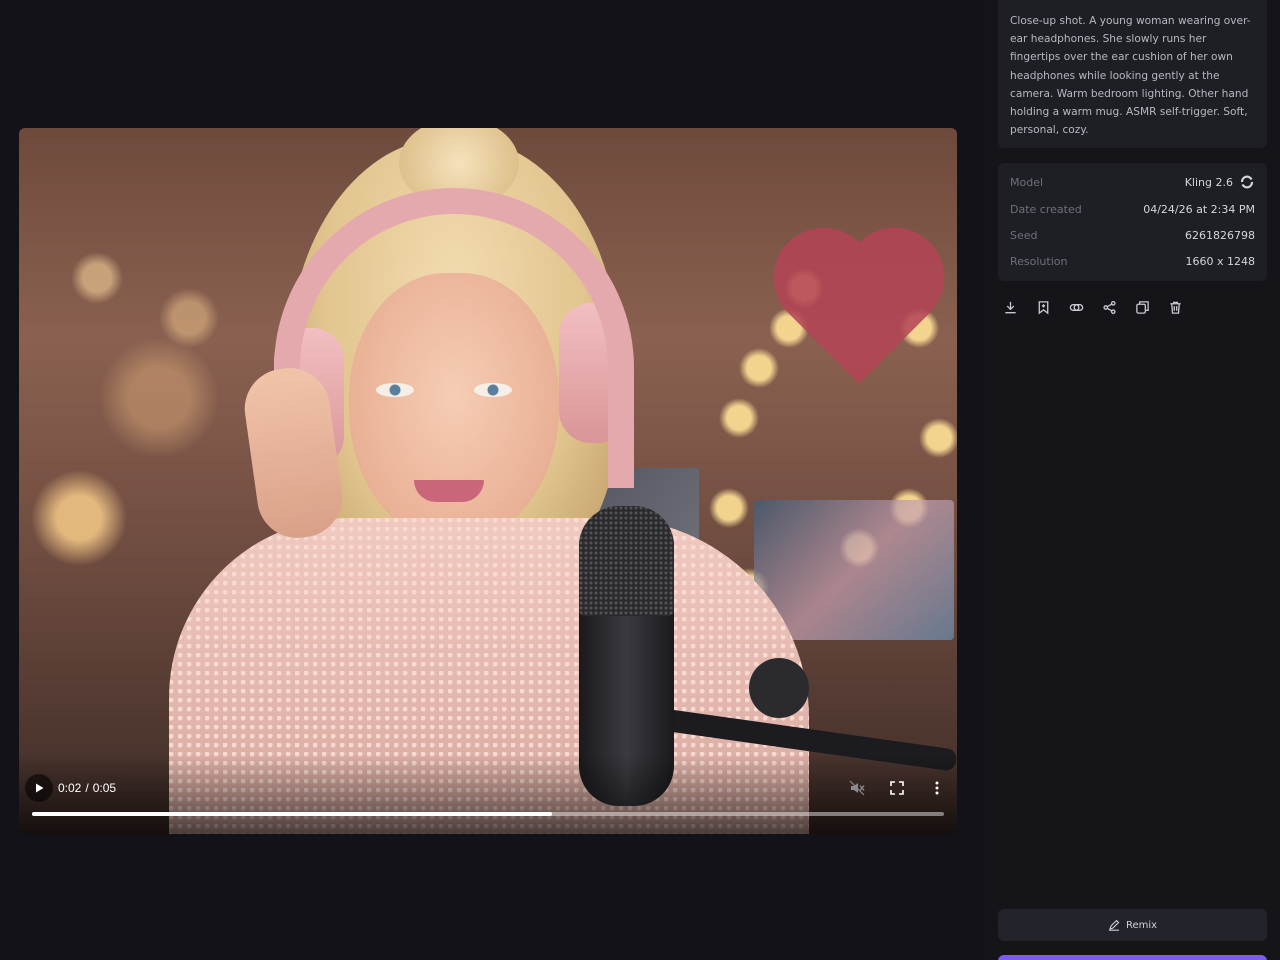  I want to click on fullscreen-button, so click(897, 788).